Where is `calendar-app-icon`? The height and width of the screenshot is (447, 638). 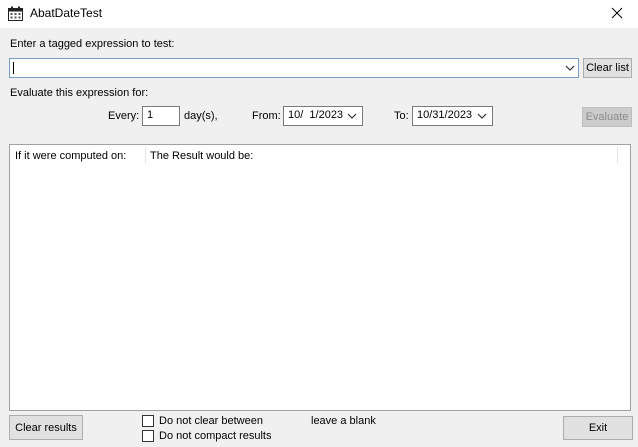 calendar-app-icon is located at coordinates (15, 13).